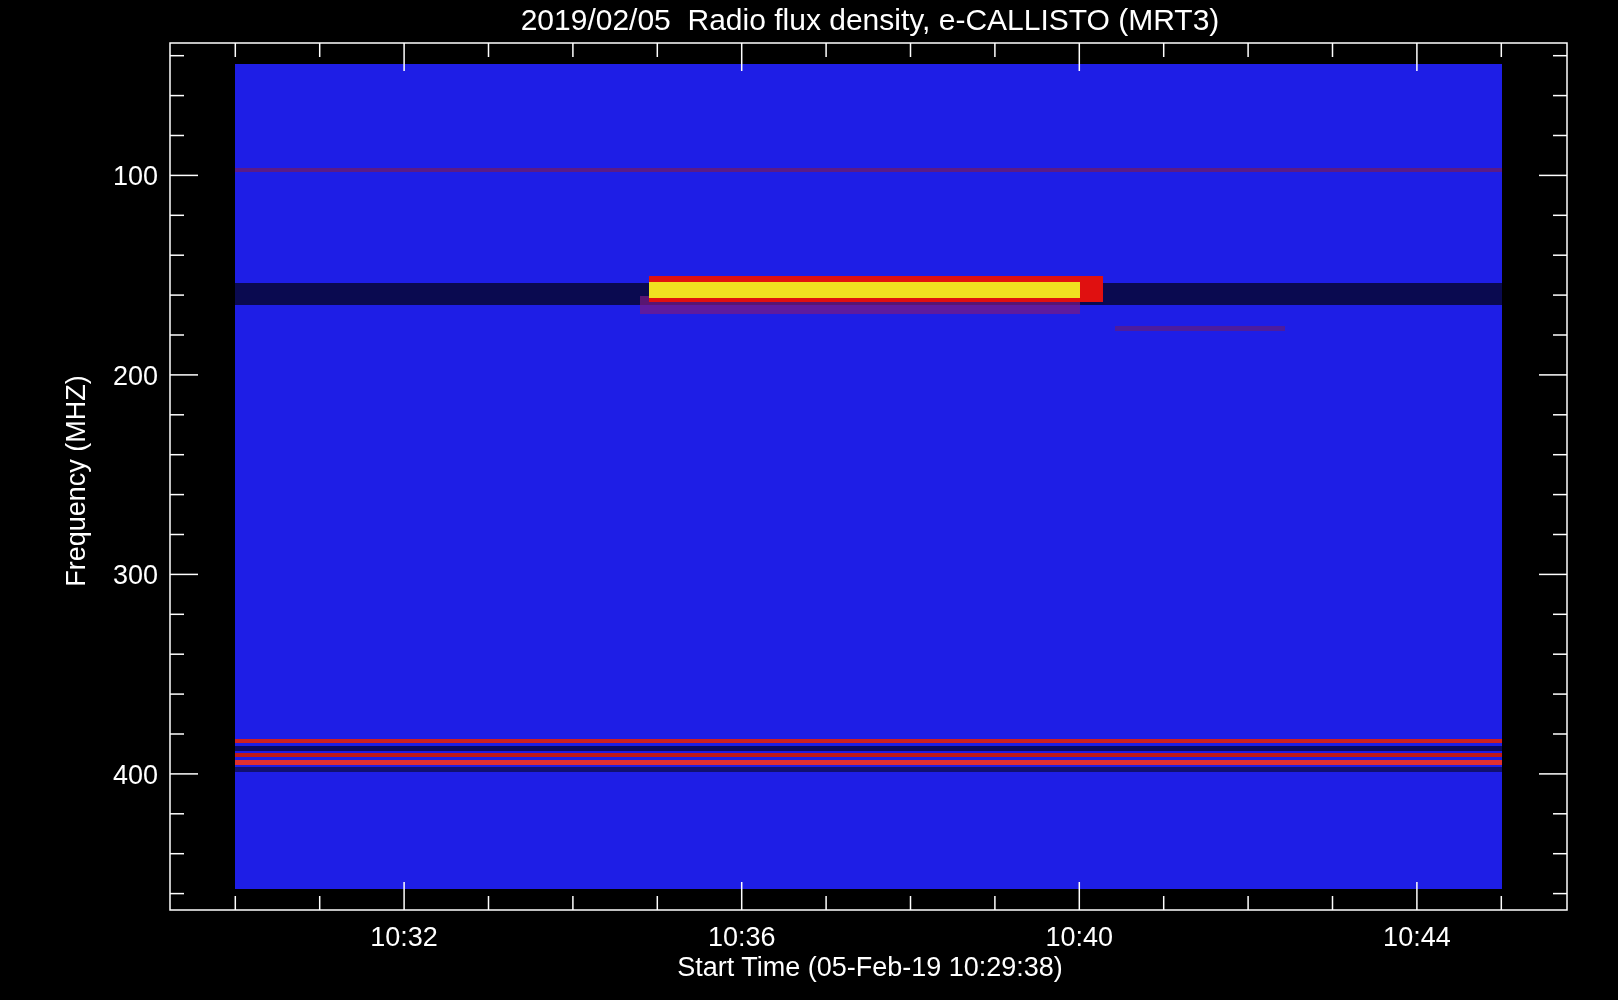 This screenshot has height=1000, width=1618. I want to click on chart-title: 2019/02/05 Radio flux density, e-CALLISTO (MRT3), so click(870, 19).